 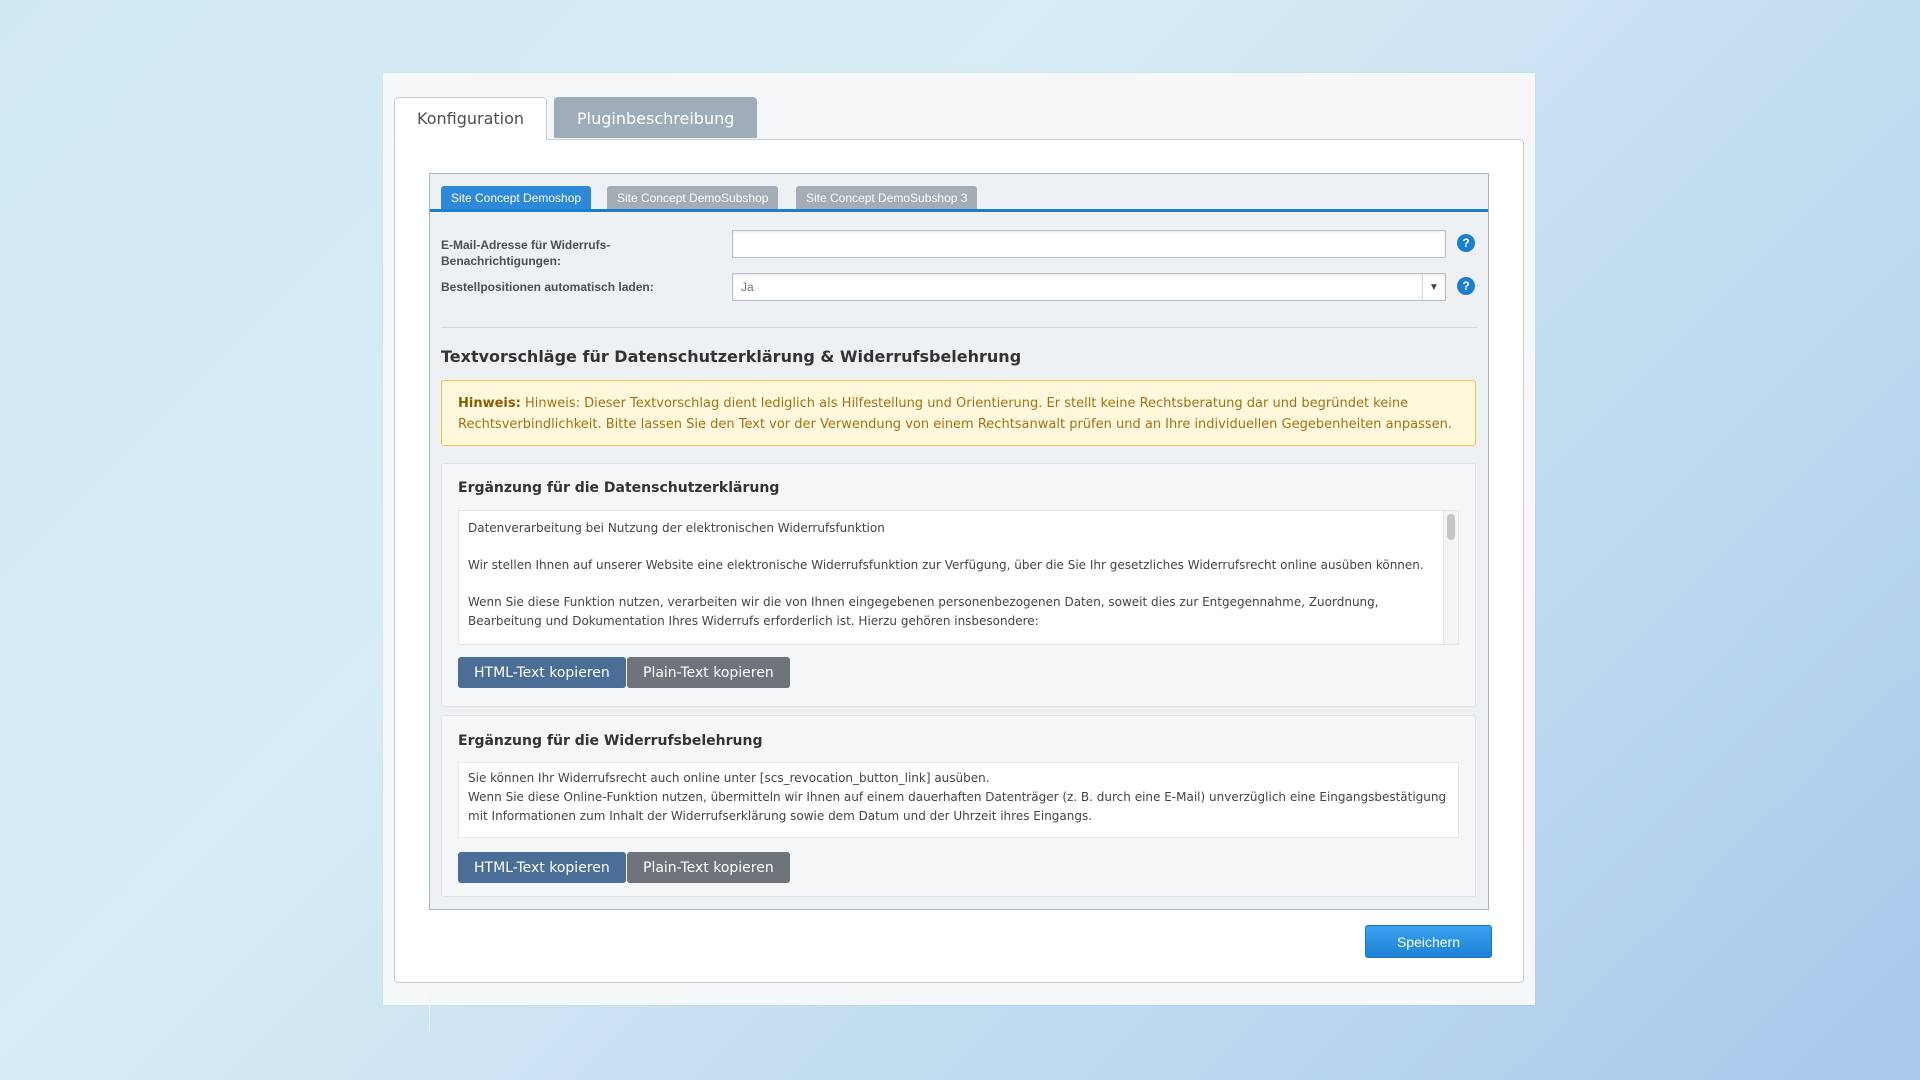 I want to click on chevron-down-icon: ▼, so click(x=1433, y=287).